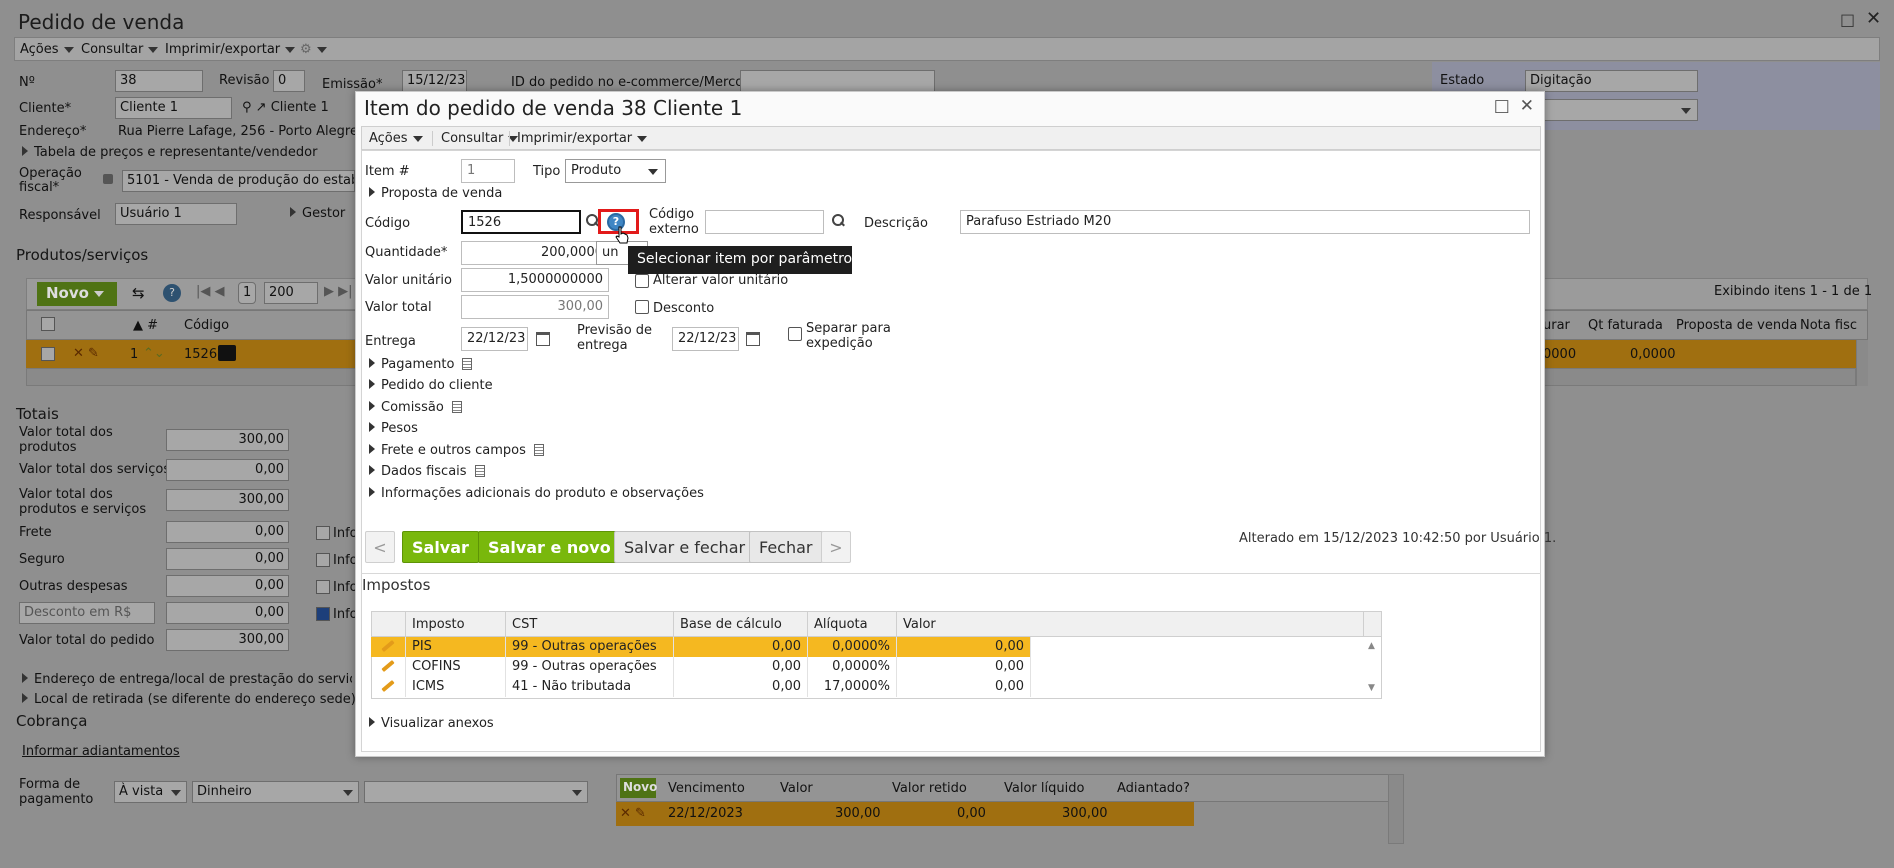 The height and width of the screenshot is (868, 1894). What do you see at coordinates (549, 547) in the screenshot?
I see `salvar-novo-button: Salvar e novo` at bounding box center [549, 547].